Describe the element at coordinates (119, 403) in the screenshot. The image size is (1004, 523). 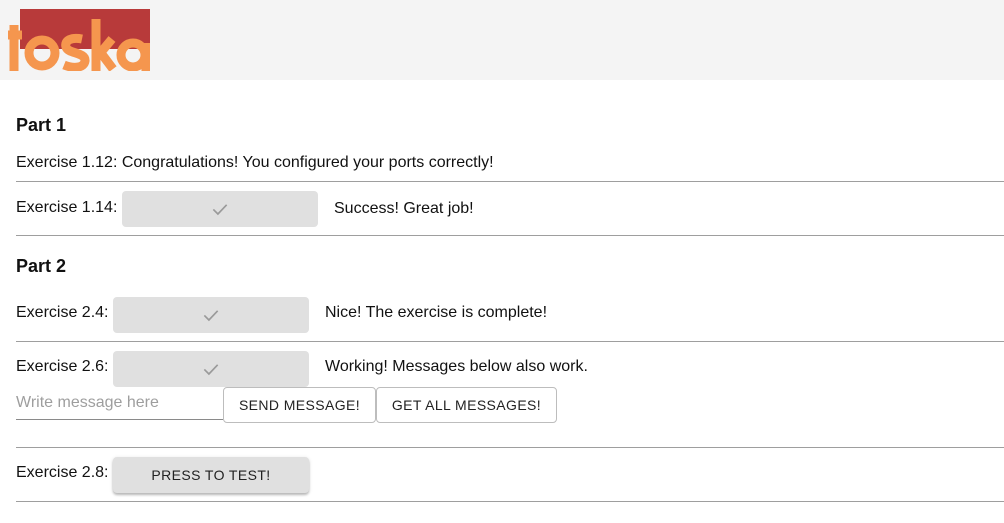
I see `message-input` at that location.